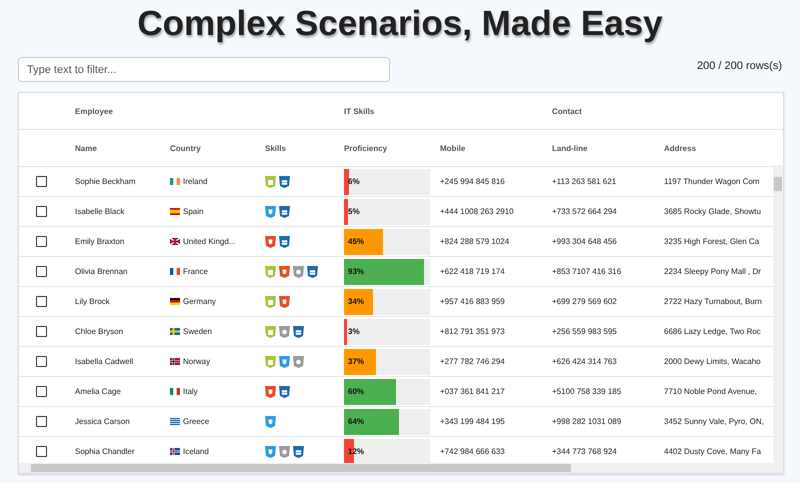  Describe the element at coordinates (366, 148) in the screenshot. I see `column-header: Proficiency` at that location.